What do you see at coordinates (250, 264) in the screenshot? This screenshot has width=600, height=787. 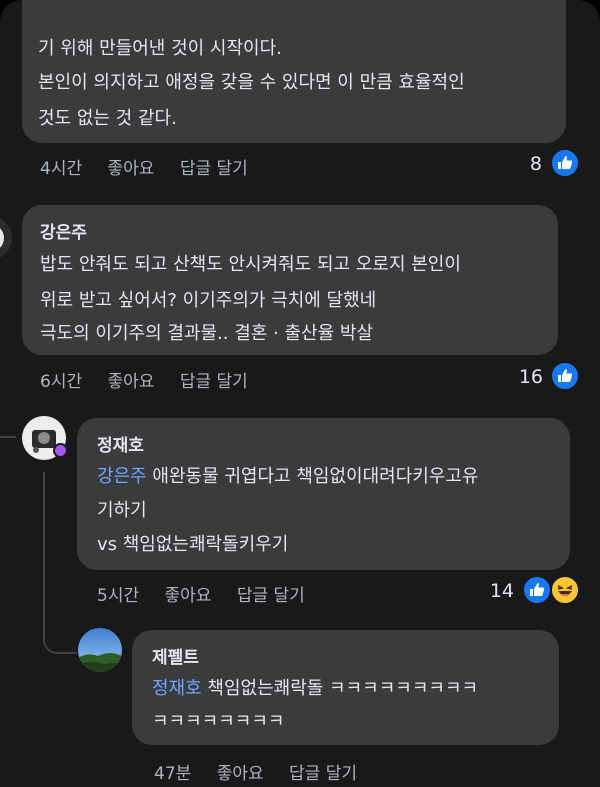 I see `comment-text: 밥도 안줘도 되고 산책도 안시켜줘도 되고 오로지 본인이` at bounding box center [250, 264].